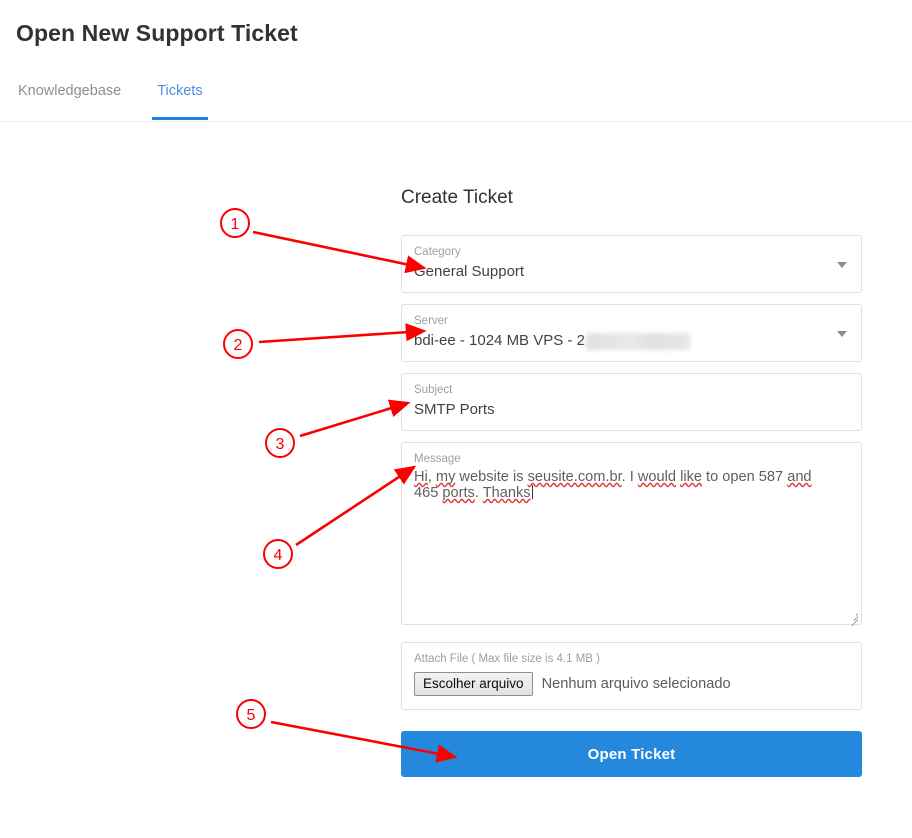 The width and height of the screenshot is (912, 838). What do you see at coordinates (437, 252) in the screenshot?
I see `category-label: Category` at bounding box center [437, 252].